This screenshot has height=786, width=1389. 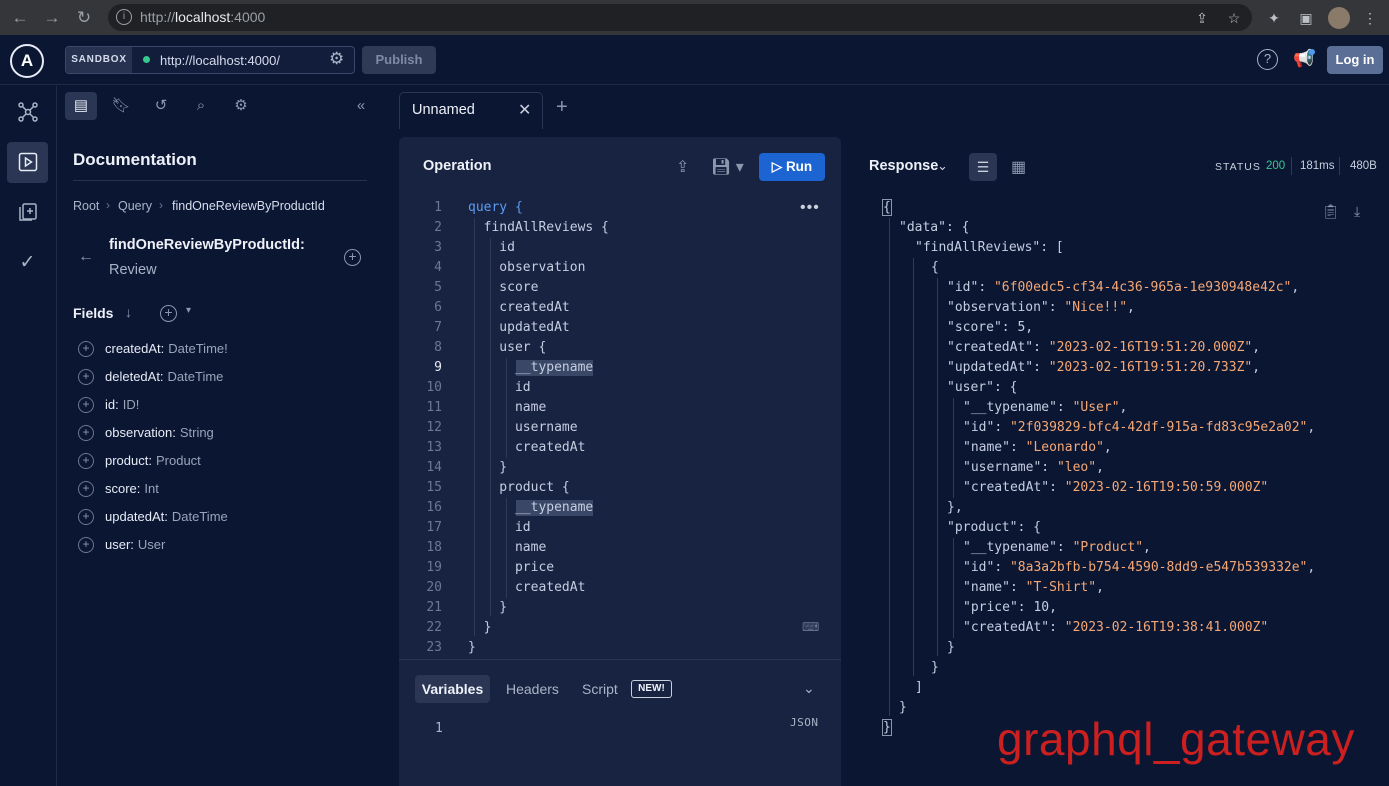 What do you see at coordinates (27, 262) in the screenshot?
I see `checks-checkmark-icon: ✓` at bounding box center [27, 262].